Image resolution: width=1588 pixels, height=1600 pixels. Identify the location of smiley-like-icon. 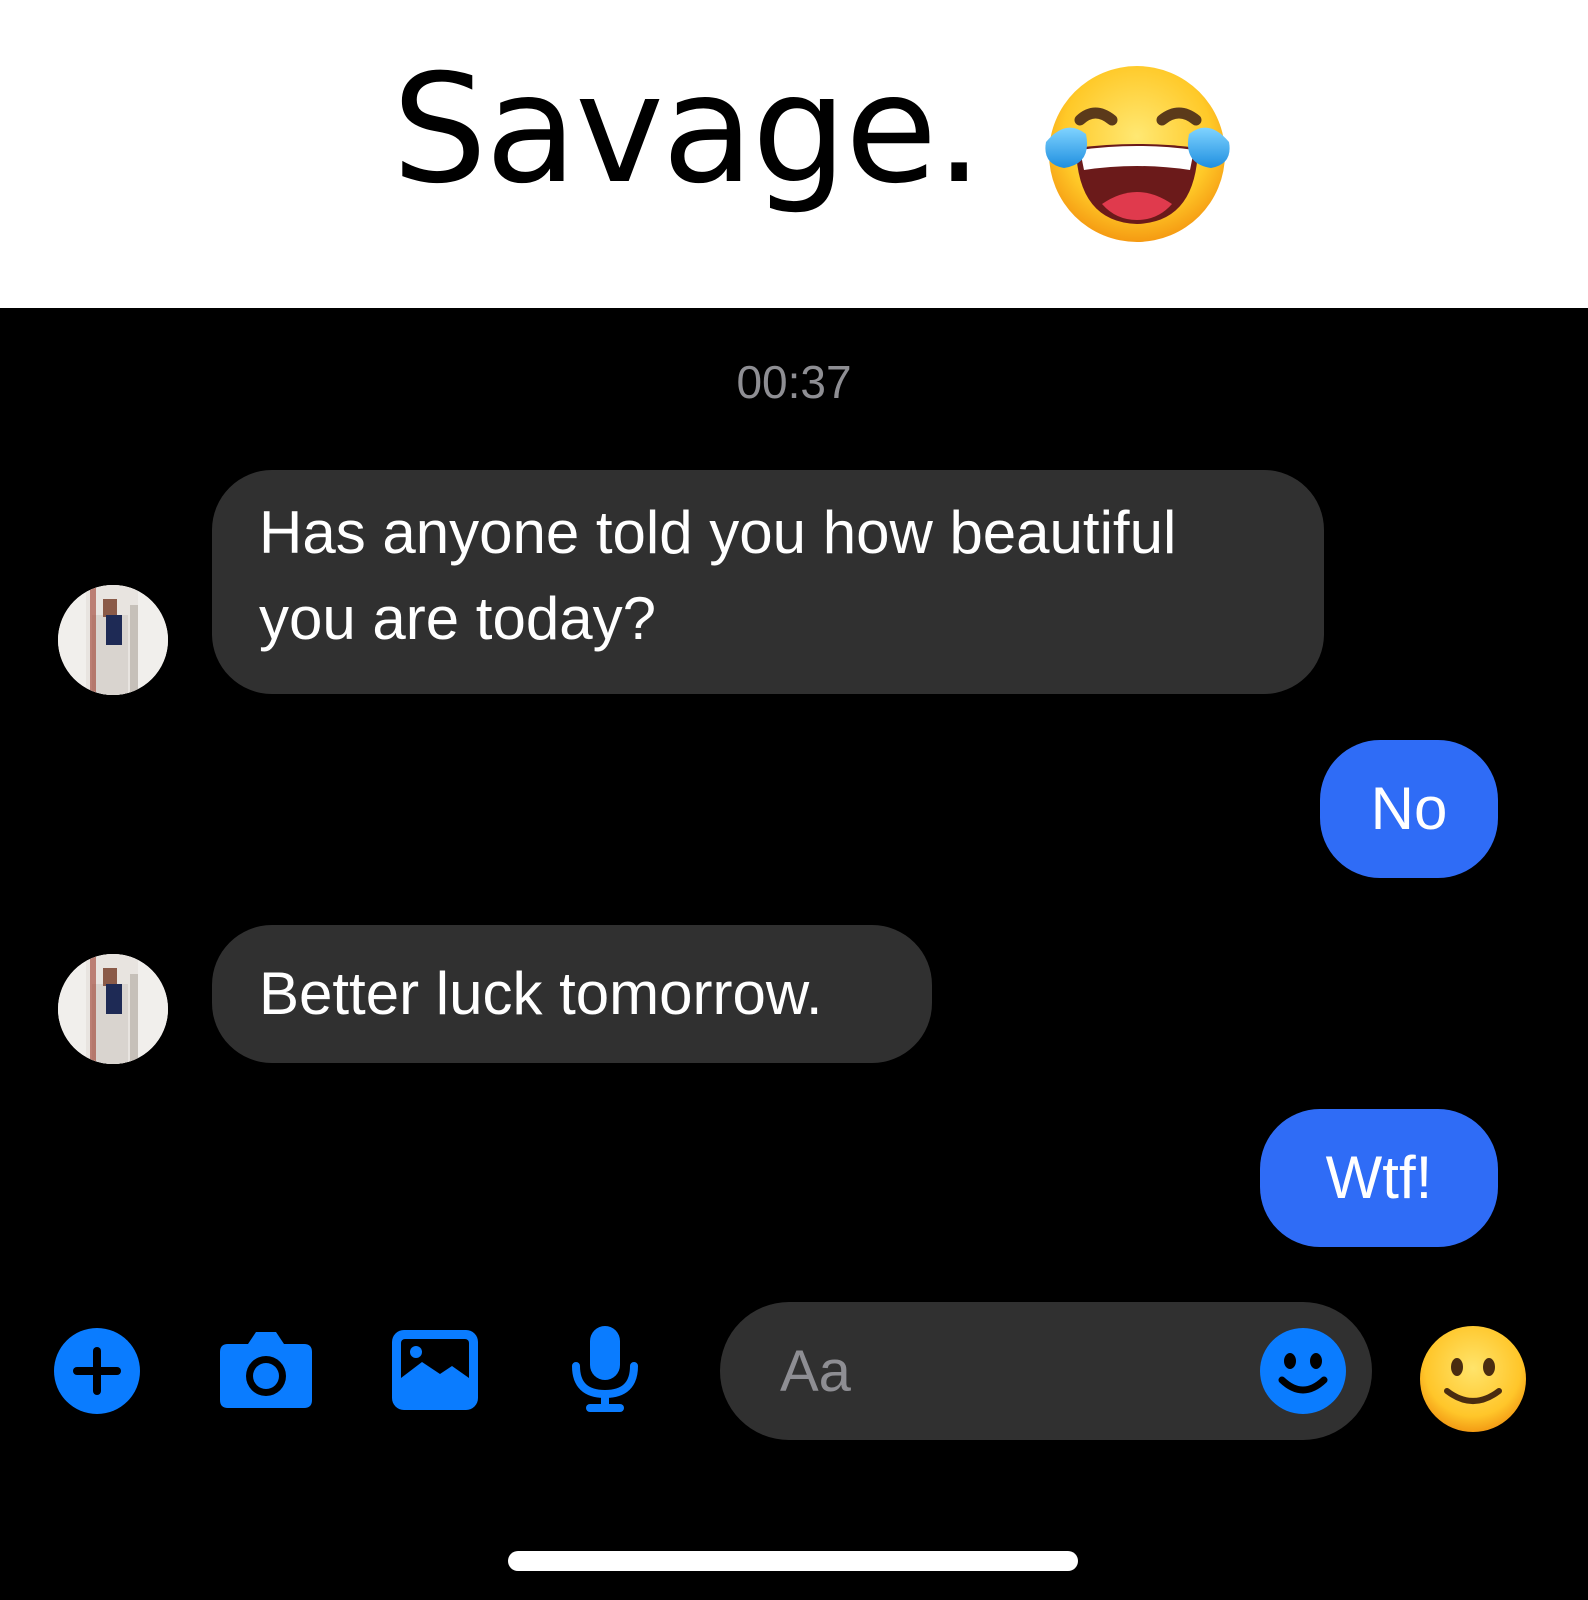
(1473, 1379).